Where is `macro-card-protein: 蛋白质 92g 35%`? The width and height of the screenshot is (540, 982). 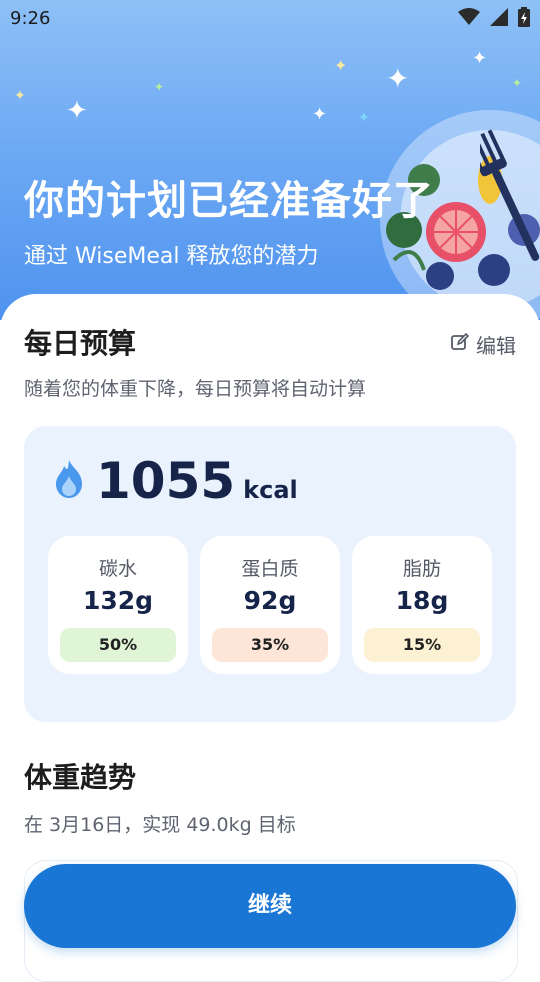 macro-card-protein: 蛋白质 92g 35% is located at coordinates (270, 605).